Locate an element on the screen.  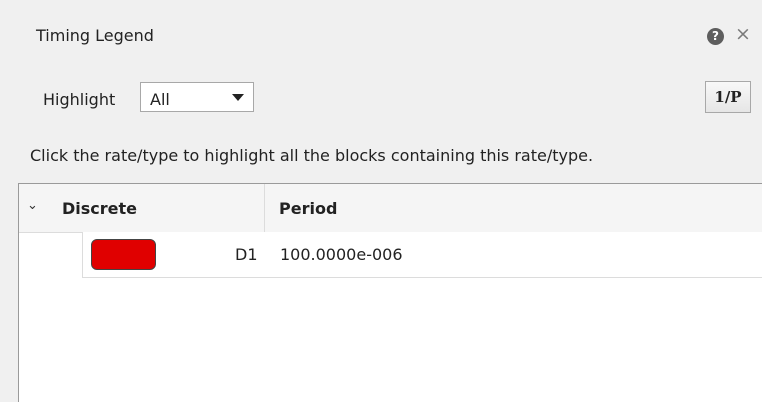
rate-color-swatch is located at coordinates (123, 254).